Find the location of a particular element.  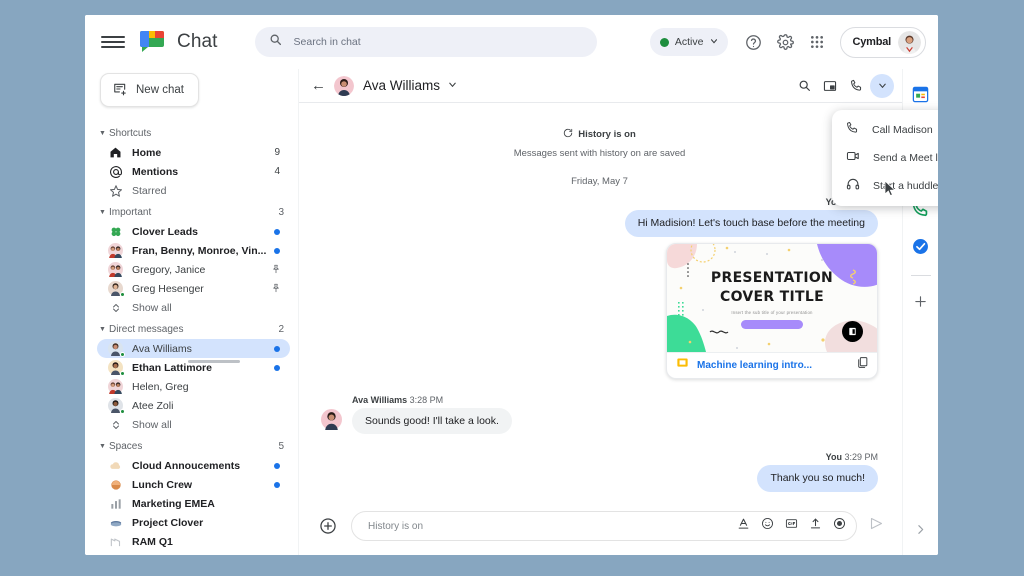

message-bubble: Sounds good! I'll take a look. is located at coordinates (432, 421).